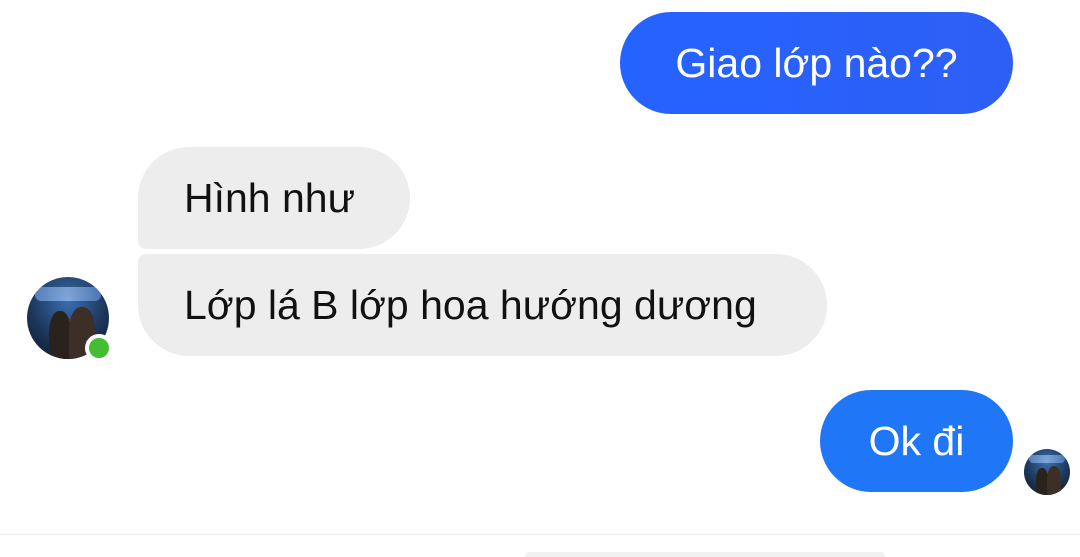 The height and width of the screenshot is (557, 1080). Describe the element at coordinates (470, 304) in the screenshot. I see `message-text: Lớp lá B lớp hoa hướng dương` at that location.